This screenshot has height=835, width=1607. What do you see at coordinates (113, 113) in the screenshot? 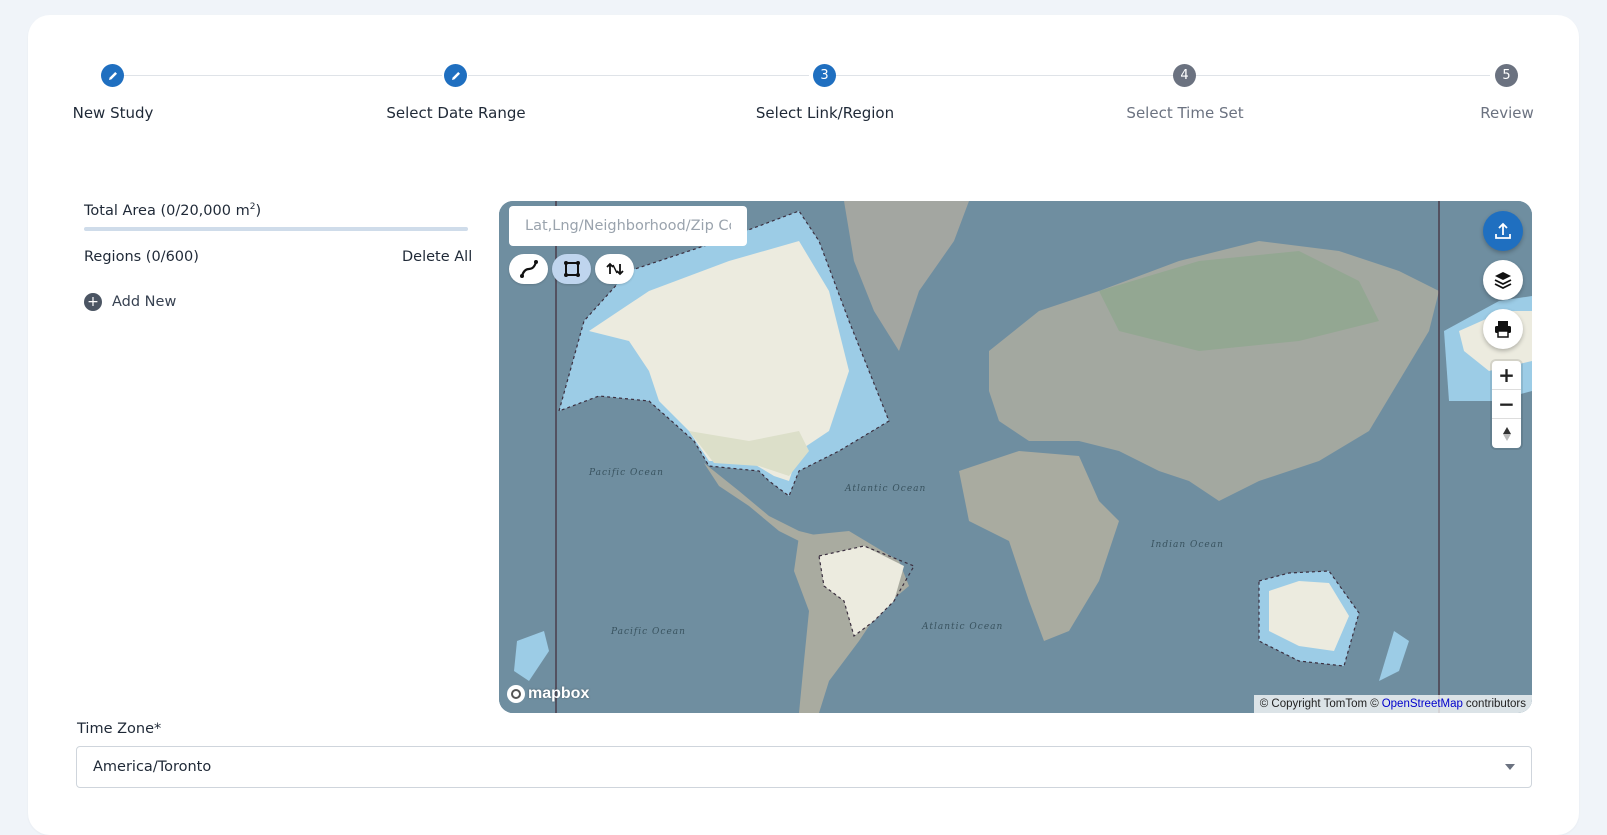
I see `step-1-label: New Study` at bounding box center [113, 113].